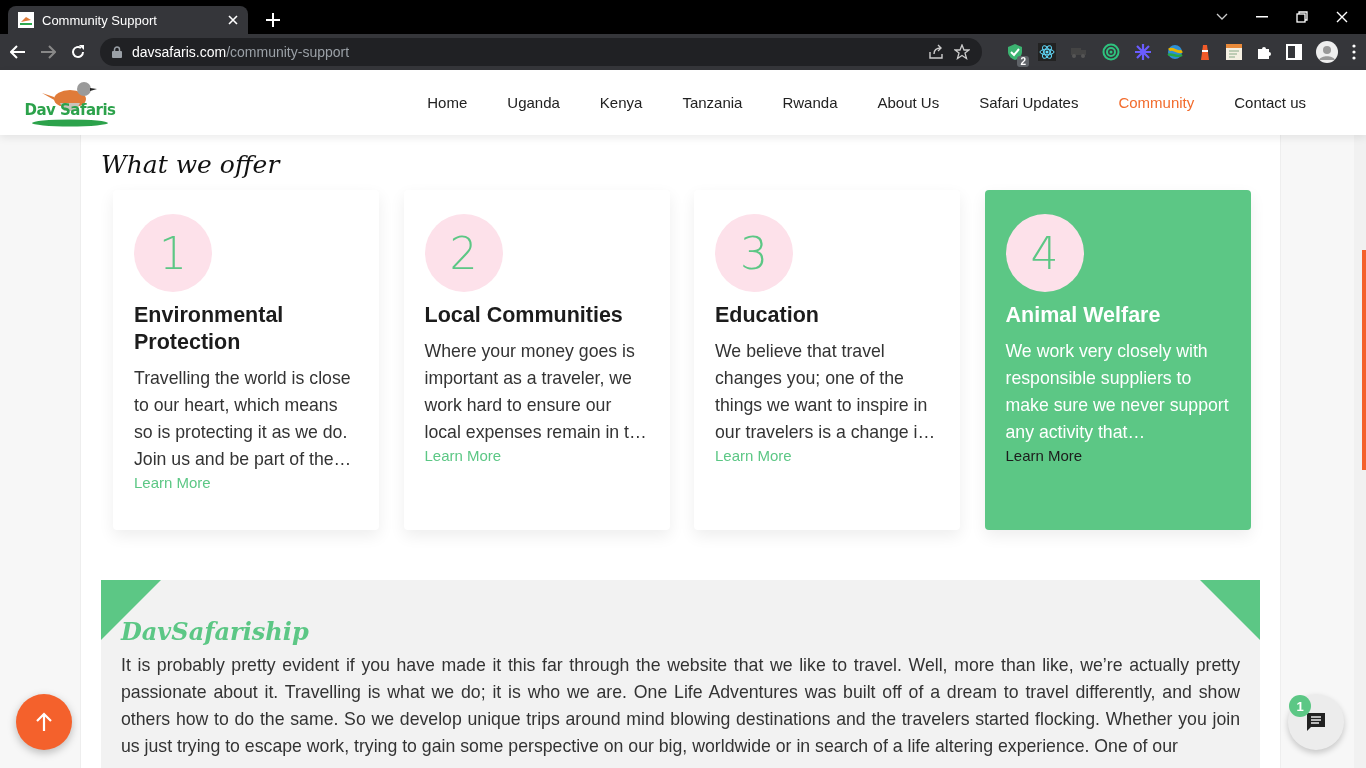 The height and width of the screenshot is (768, 1366). I want to click on nav-link: Rwanda, so click(810, 102).